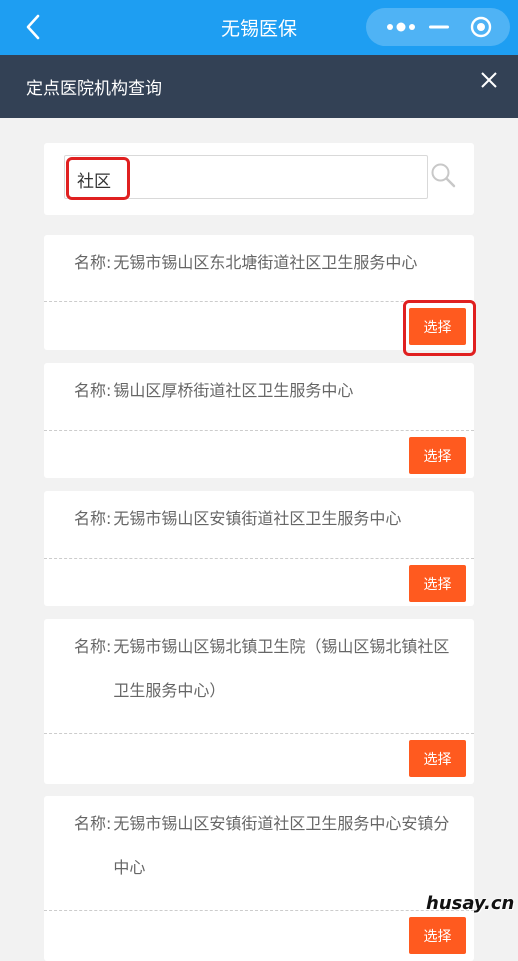  Describe the element at coordinates (94, 89) in the screenshot. I see `page-title: 定点医院机构查询` at that location.